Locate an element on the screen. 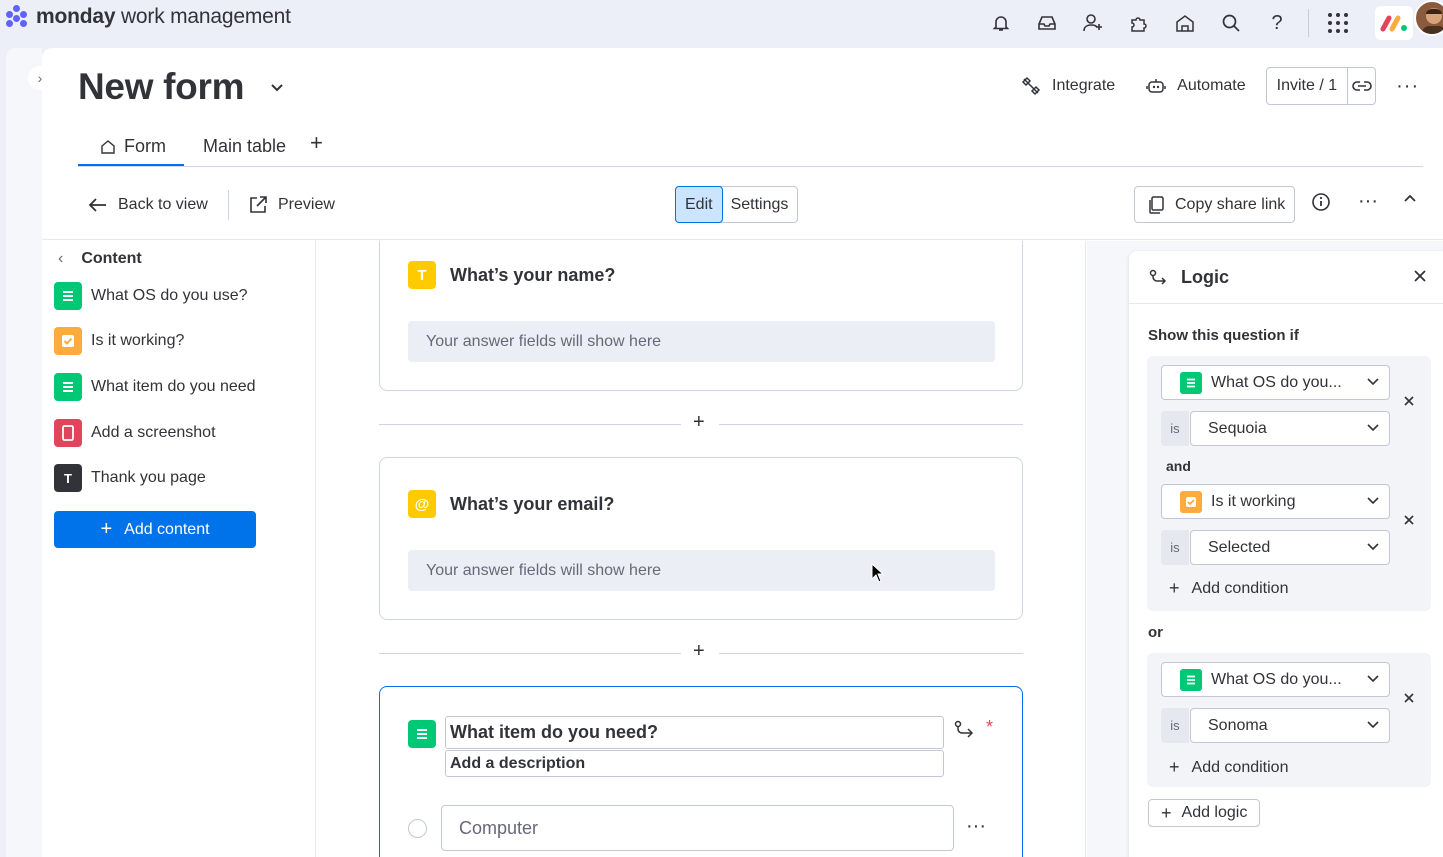  add-condition-label: Add condition is located at coordinates (1240, 767).